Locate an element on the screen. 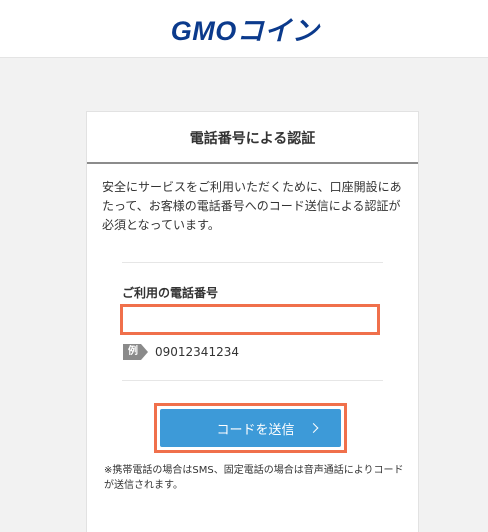 This screenshot has width=488, height=532. gmo-coin-logo: GMOコイン is located at coordinates (244, 28).